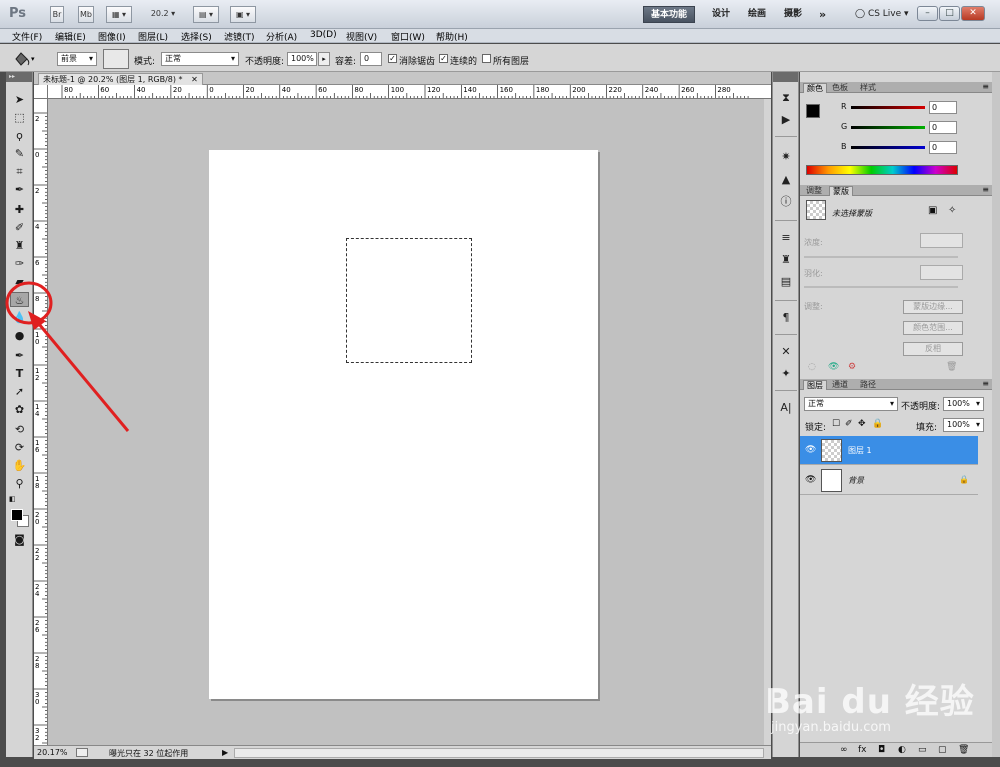  Describe the element at coordinates (786, 408) in the screenshot. I see `character-icon: A|` at that location.